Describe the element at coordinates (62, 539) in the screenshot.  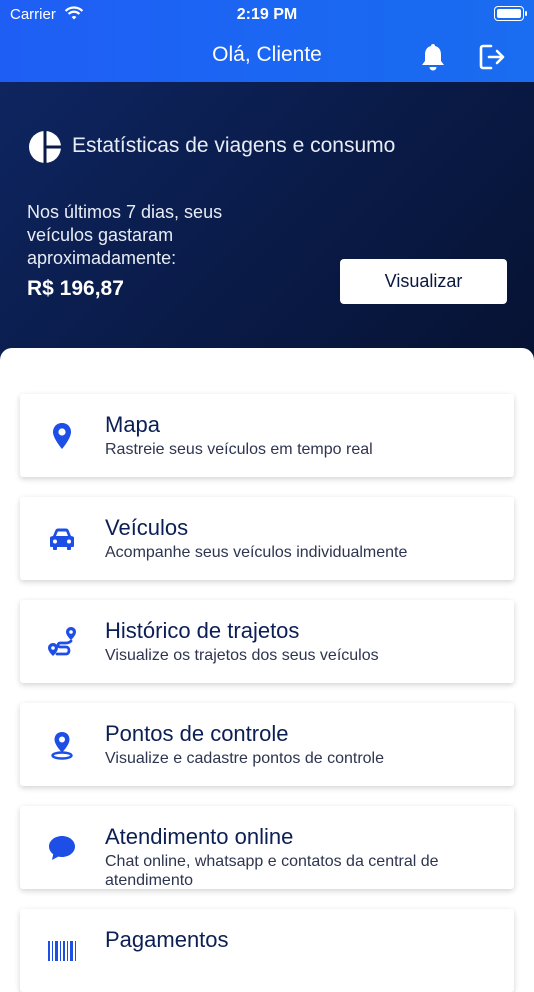
I see `car-icon` at that location.